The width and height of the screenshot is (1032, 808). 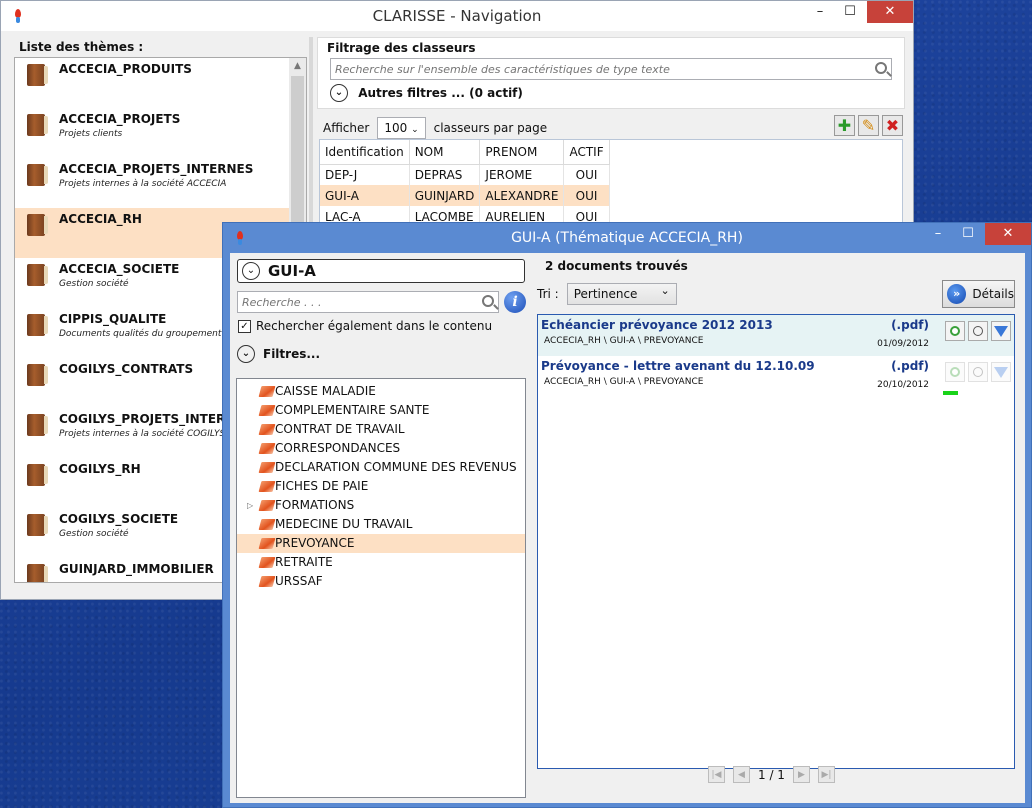 What do you see at coordinates (522, 174) in the screenshot?
I see `cell: JEROME` at bounding box center [522, 174].